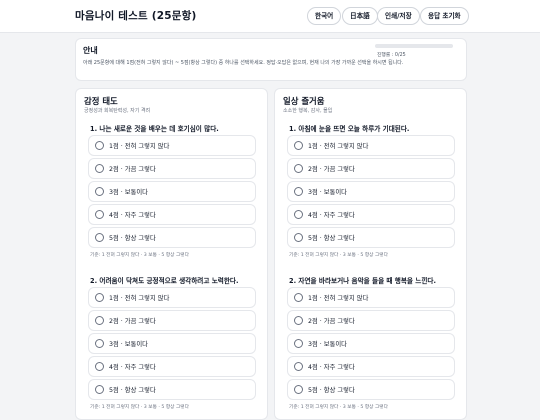  Describe the element at coordinates (164, 281) in the screenshot. I see `question-title: 2. 어려움이 닥쳐도 긍정적으로 생각하려고 노력한다.` at that location.